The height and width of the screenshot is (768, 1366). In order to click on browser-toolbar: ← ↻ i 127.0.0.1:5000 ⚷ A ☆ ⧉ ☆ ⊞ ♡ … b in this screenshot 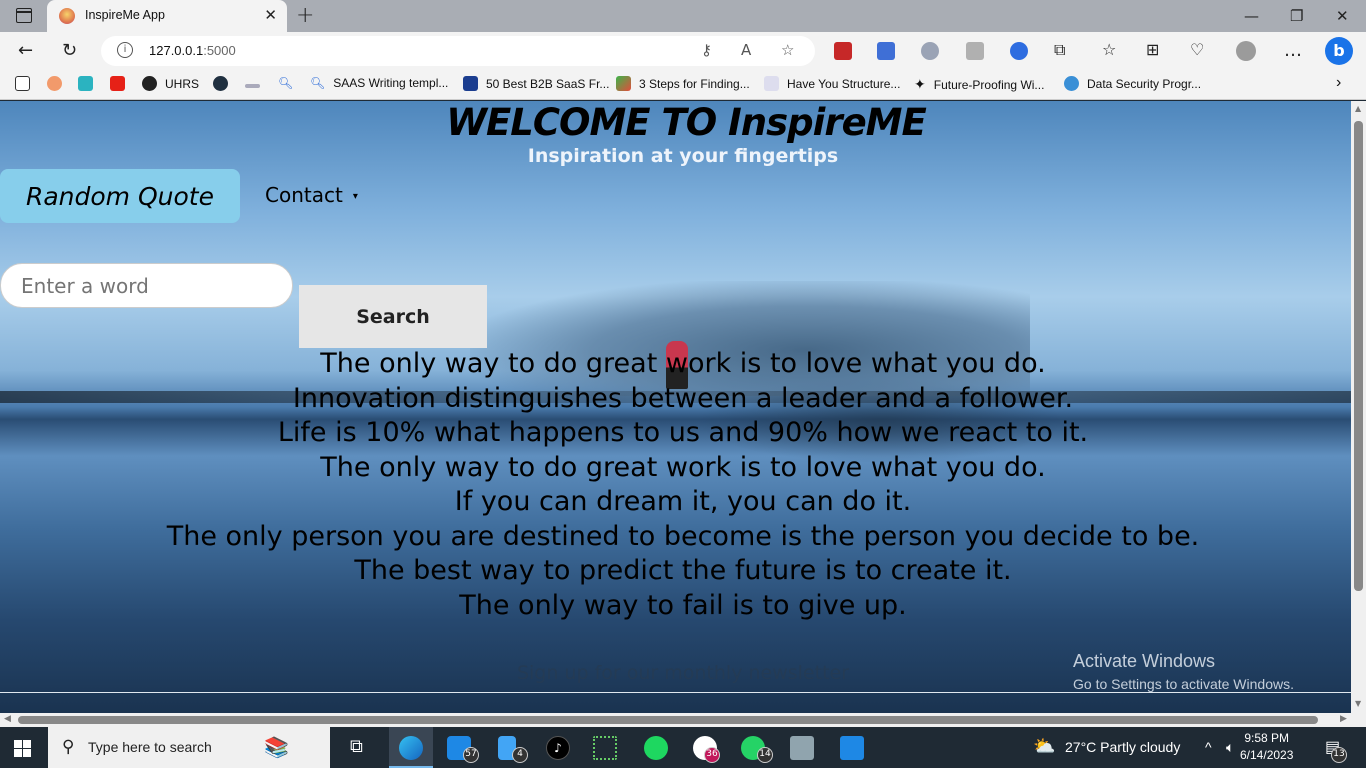, I will do `click(683, 51)`.